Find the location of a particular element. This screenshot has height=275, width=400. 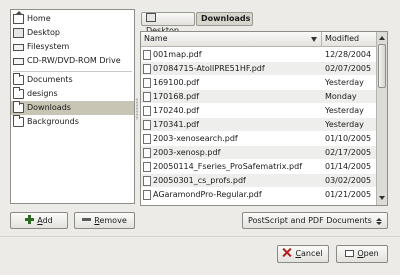

file-name: 170341.pdf is located at coordinates (176, 124).